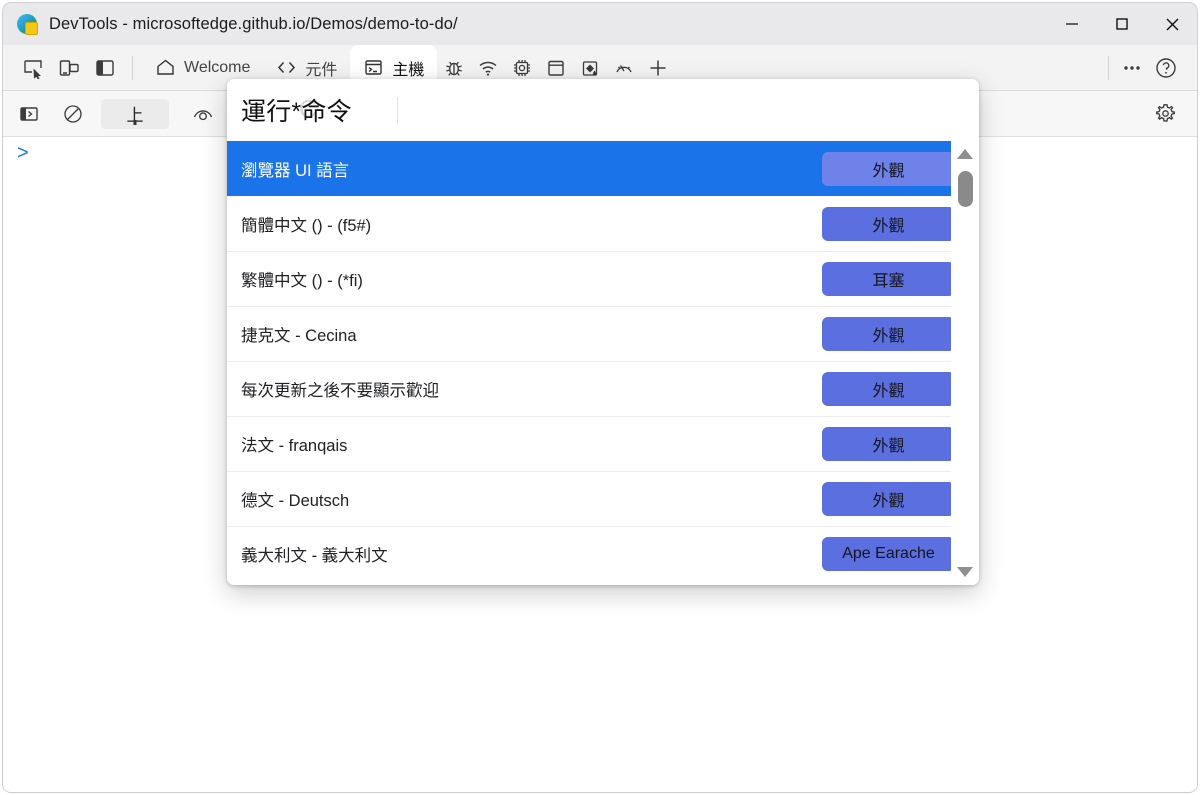 This screenshot has height=795, width=1200. What do you see at coordinates (105, 68) in the screenshot?
I see `dock-side-icon` at bounding box center [105, 68].